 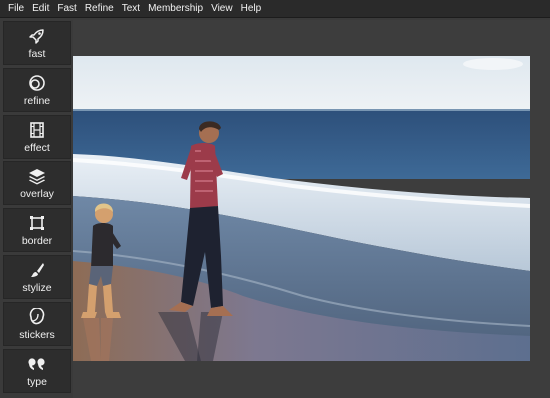 I want to click on rocket-icon, so click(x=37, y=36).